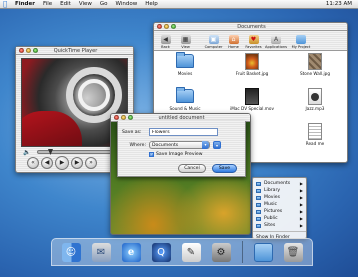  I want to click on save-as-input, so click(183, 132).